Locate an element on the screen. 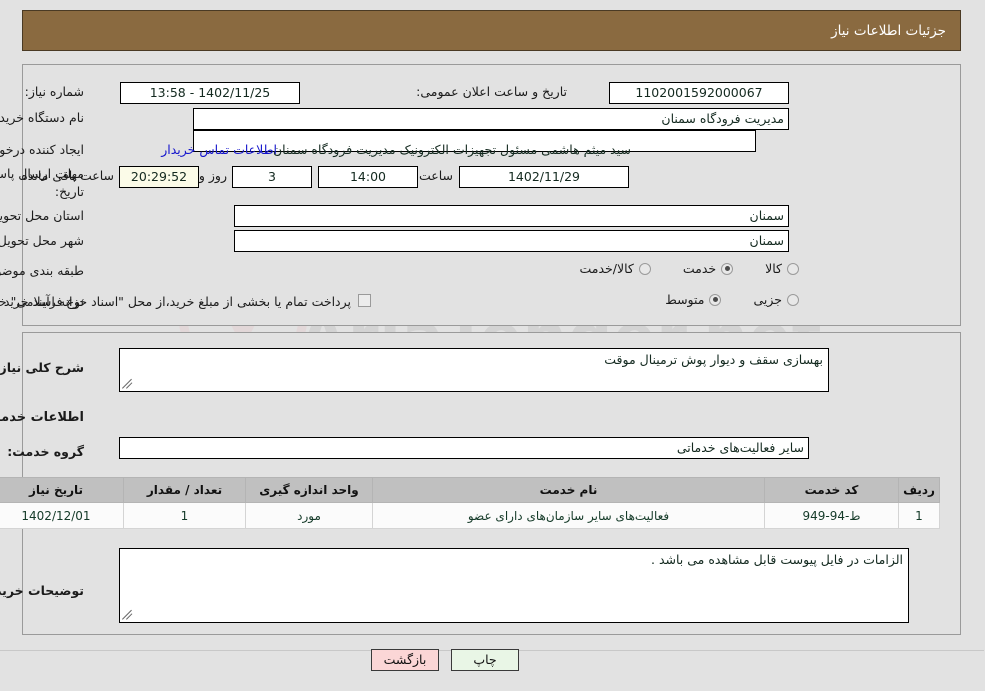  category-option-kala: کالا is located at coordinates (783, 268).